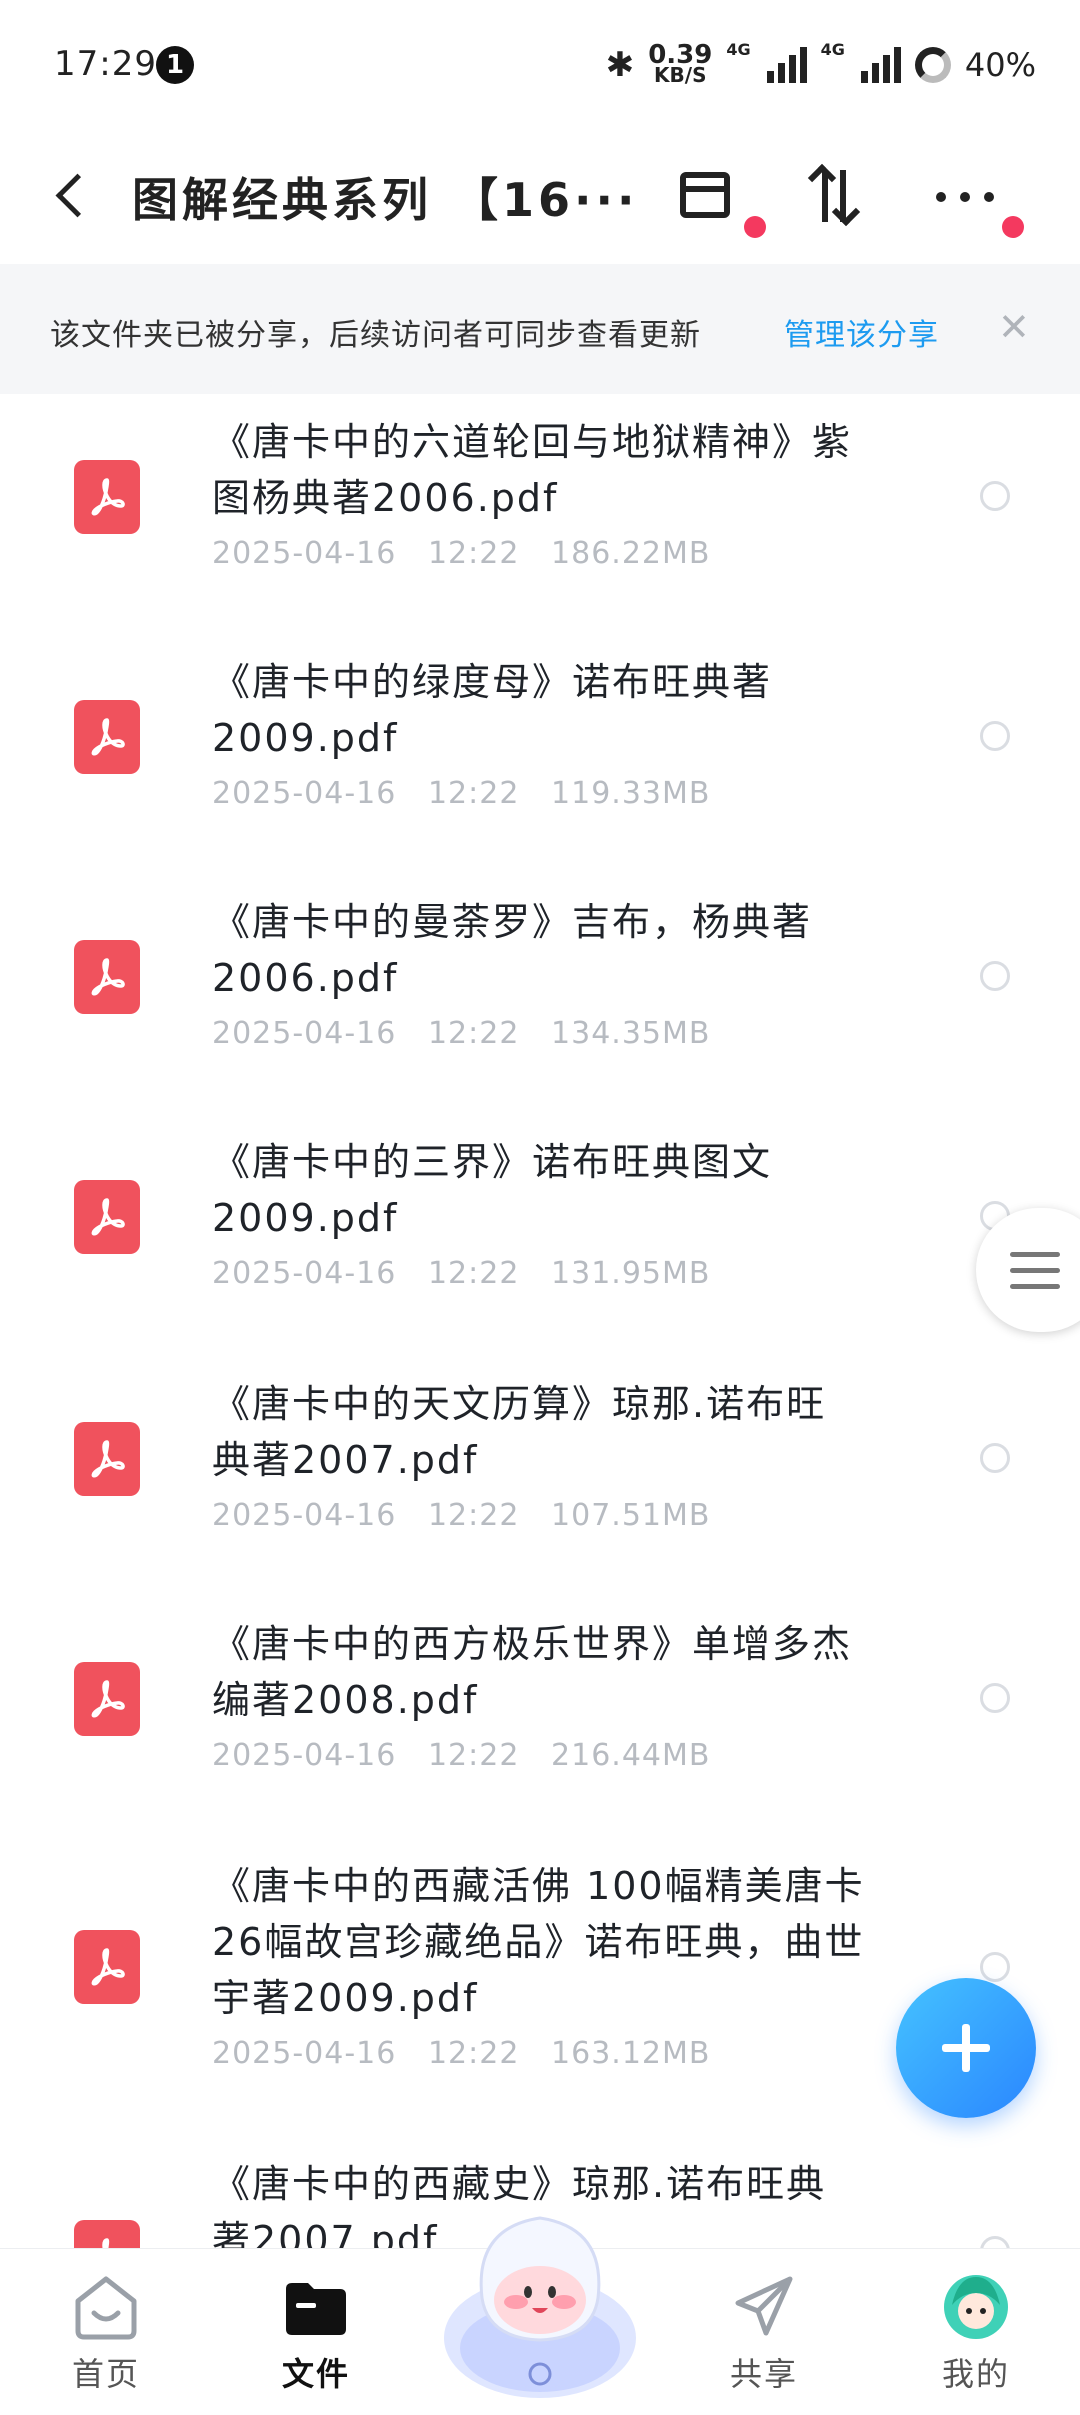 The height and width of the screenshot is (2415, 1080). I want to click on file-name: 《唐卡中的绿度母》诺布旺典著 2009.pdf, so click(492, 710).